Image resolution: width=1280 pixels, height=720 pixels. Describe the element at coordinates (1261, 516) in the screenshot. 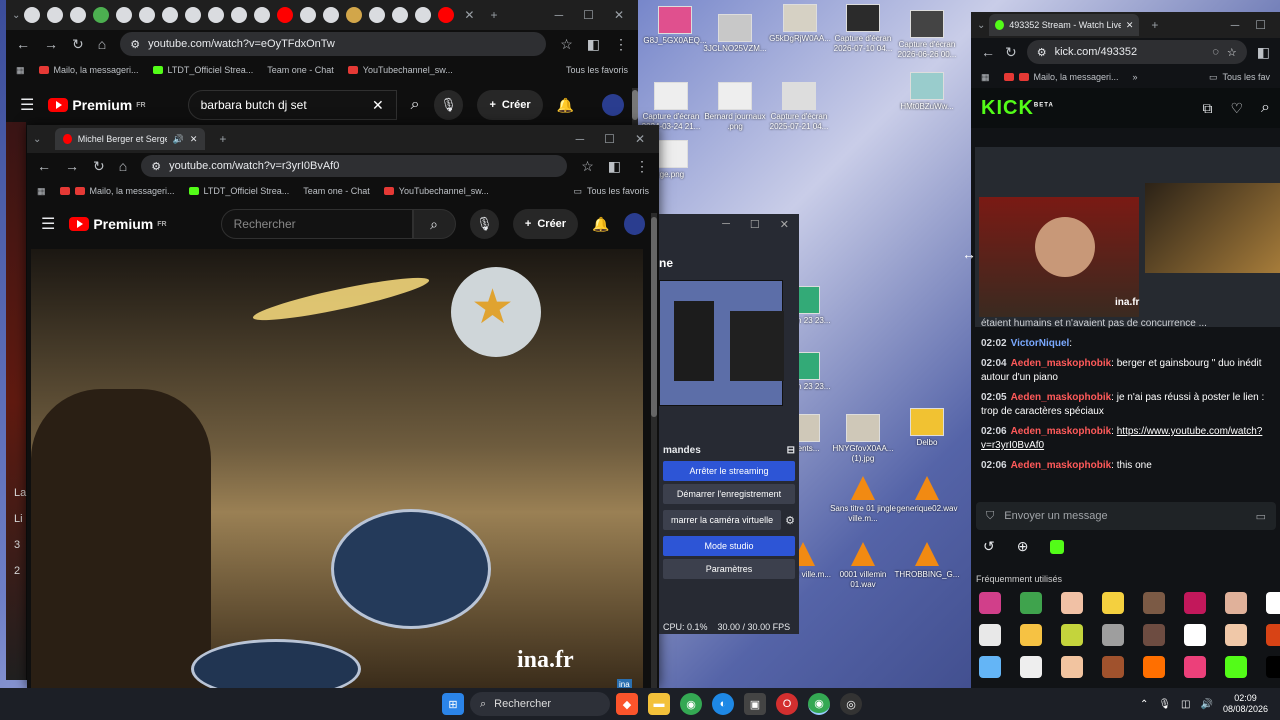

I see `emote-picker-icon: ▭` at that location.